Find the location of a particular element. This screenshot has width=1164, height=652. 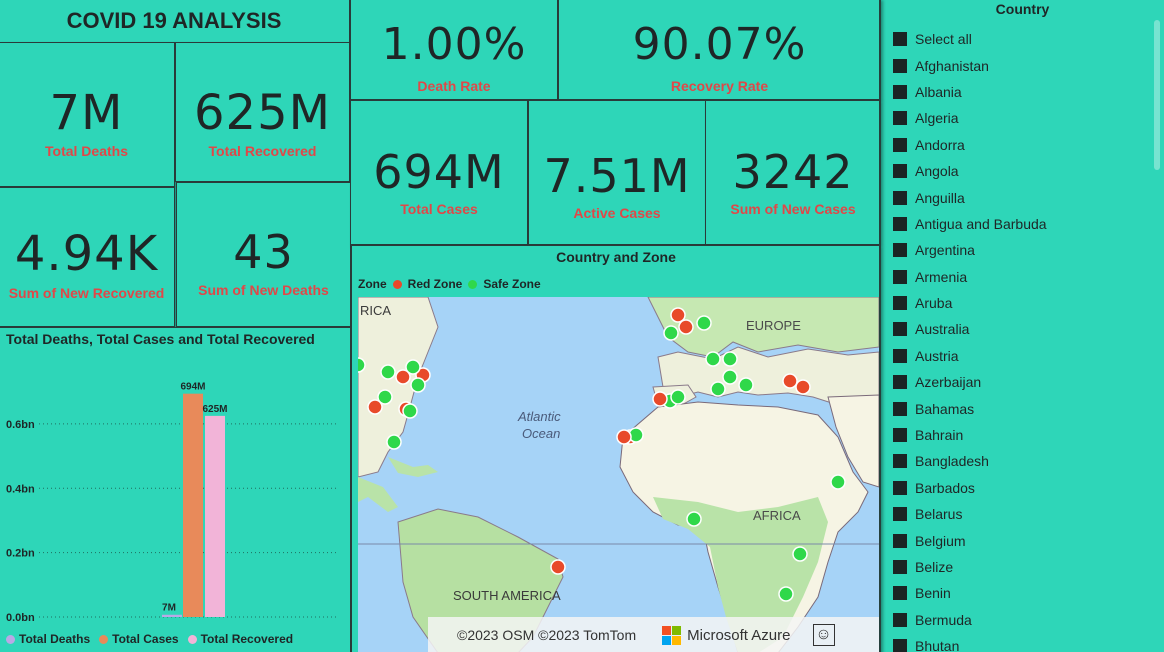

kpi-new-recovered: 4.94K Sum of New Recovered is located at coordinates (87, 257).